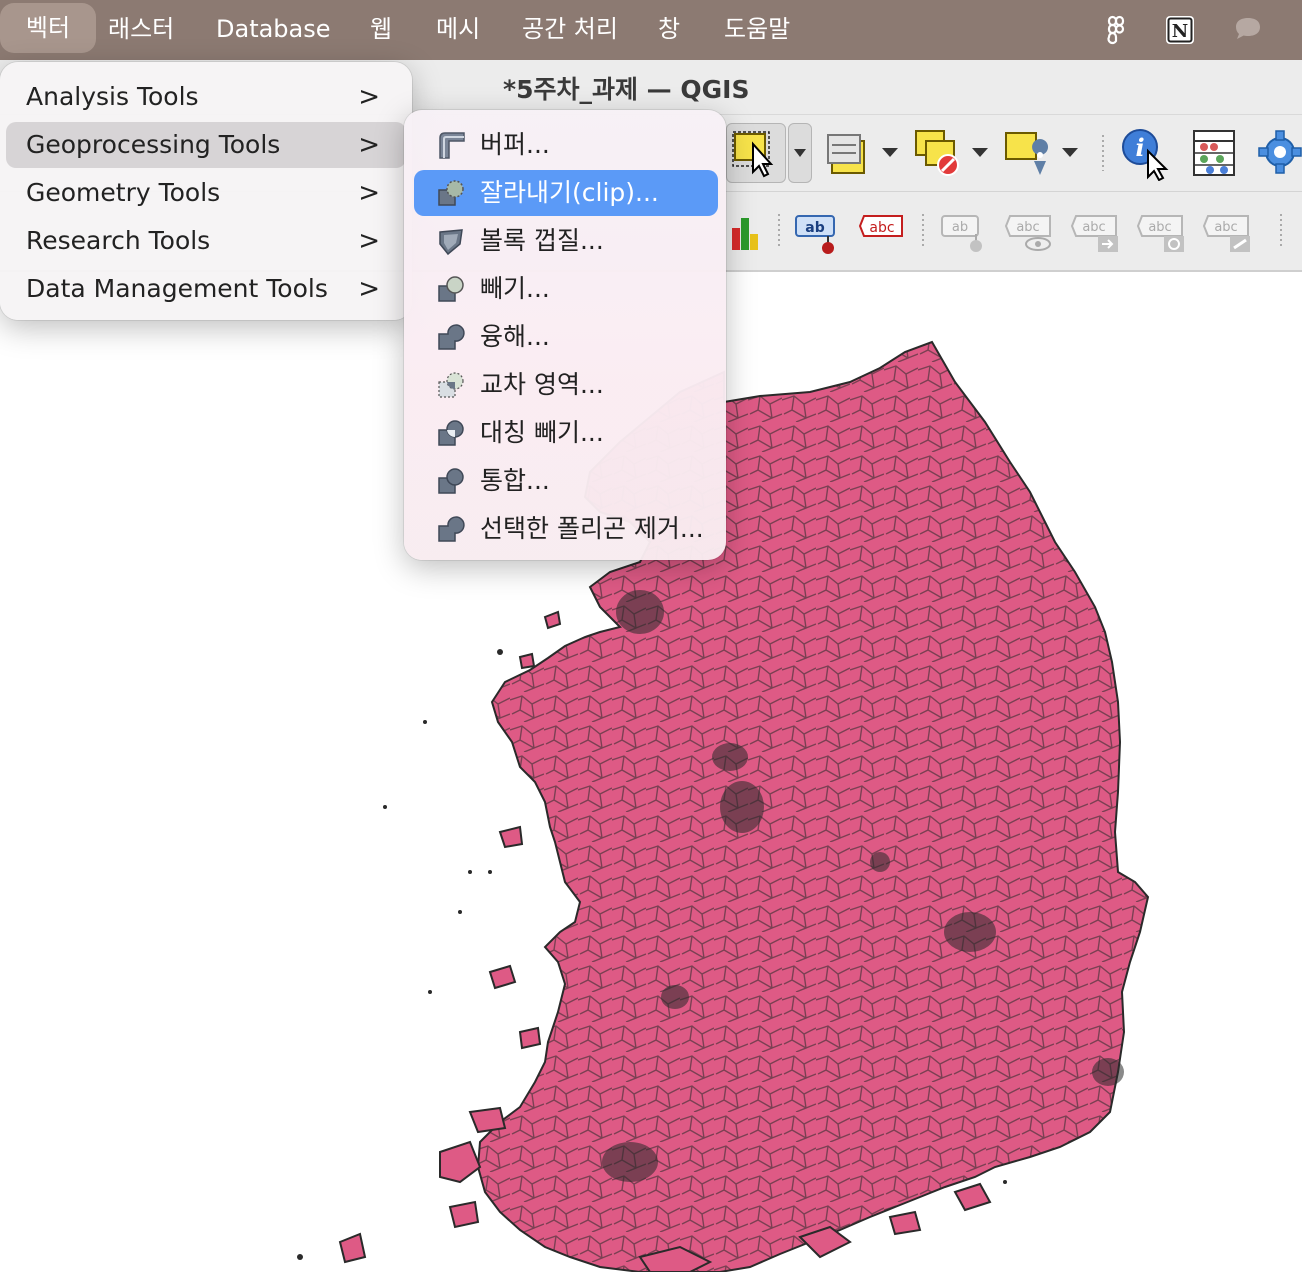 Image resolution: width=1302 pixels, height=1272 pixels. Describe the element at coordinates (206, 289) in the screenshot. I see `menu-item-data-management-tools: Data Management Tools >` at that location.